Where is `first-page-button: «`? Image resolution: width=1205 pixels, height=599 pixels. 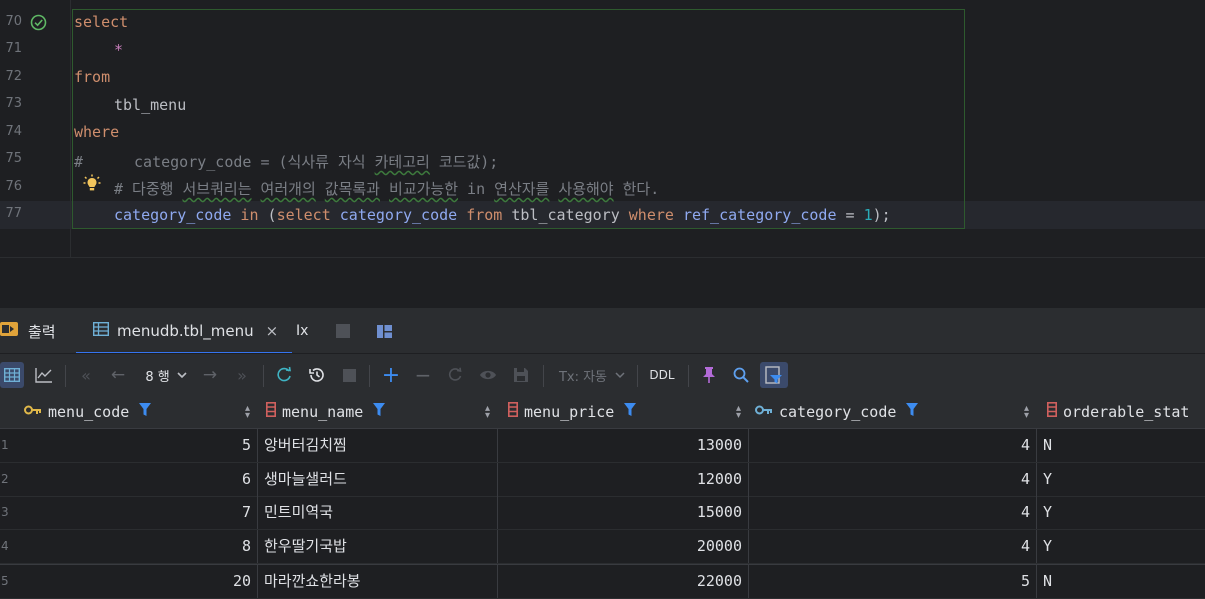
first-page-button: « is located at coordinates (86, 375).